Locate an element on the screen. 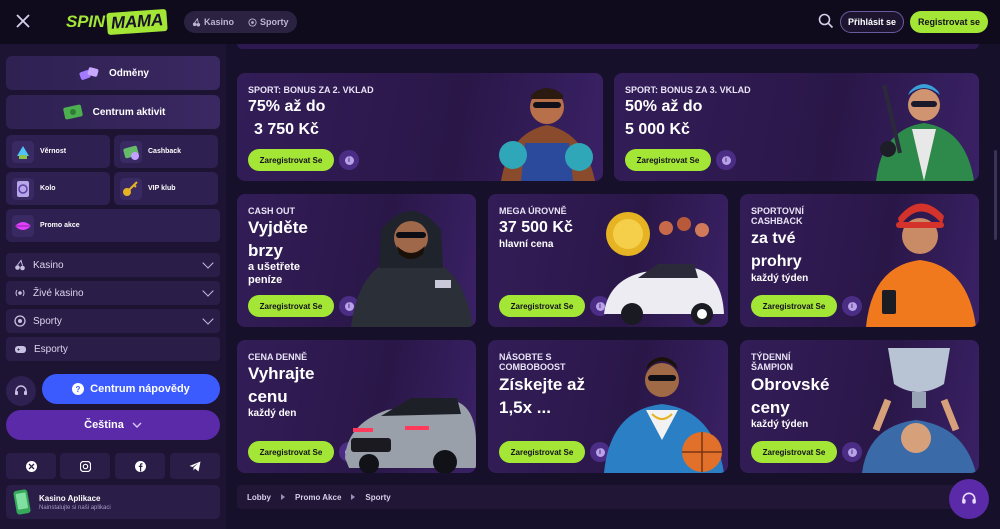  telegram-icon is located at coordinates (195, 466).